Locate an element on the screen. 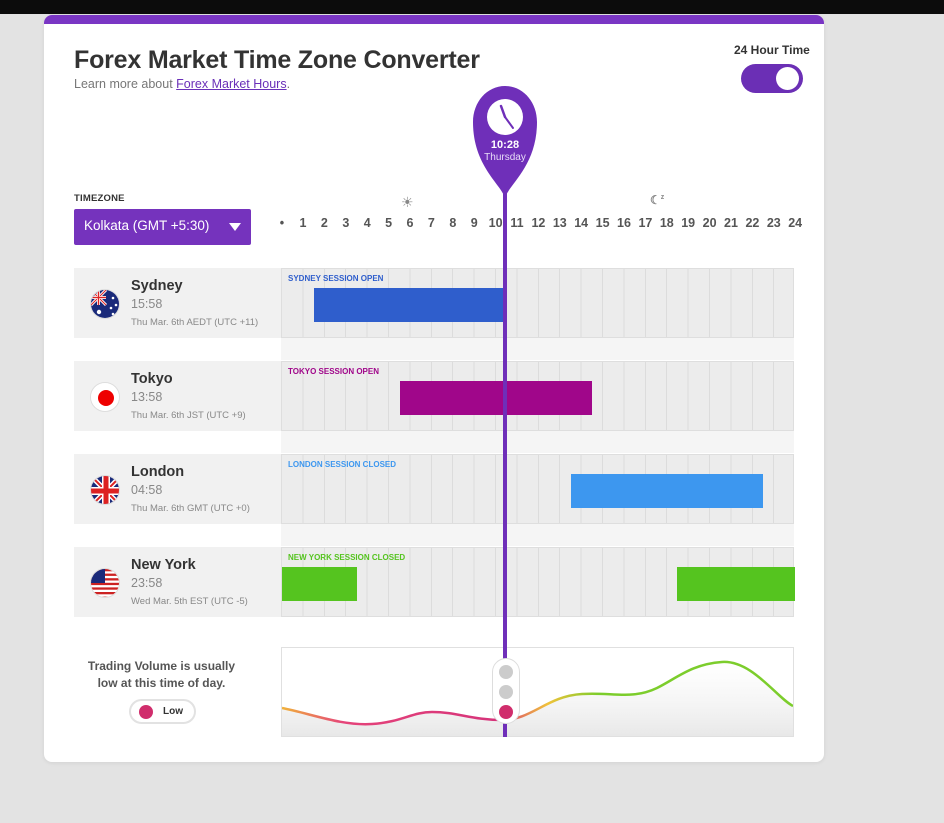  city-name: Tokyo is located at coordinates (152, 379).